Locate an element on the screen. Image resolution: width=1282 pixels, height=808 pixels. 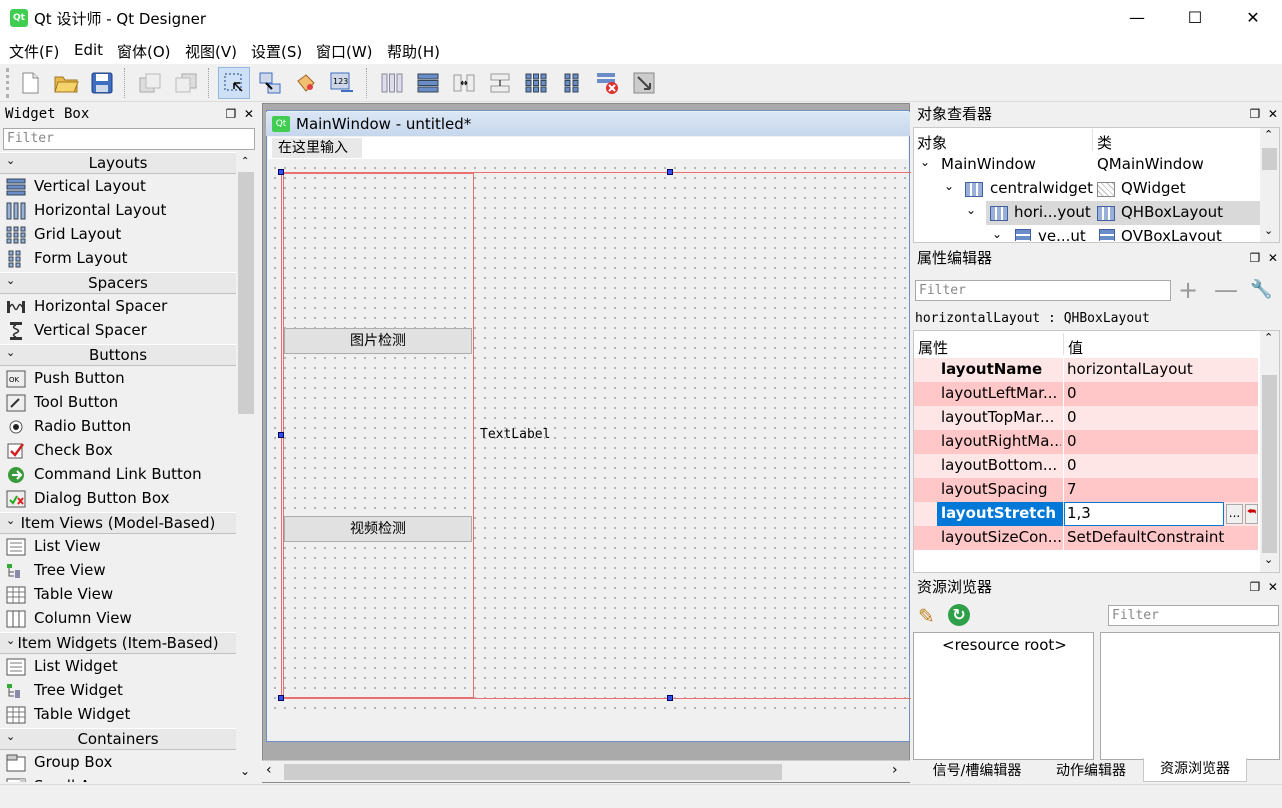
save-icon is located at coordinates (102, 83).